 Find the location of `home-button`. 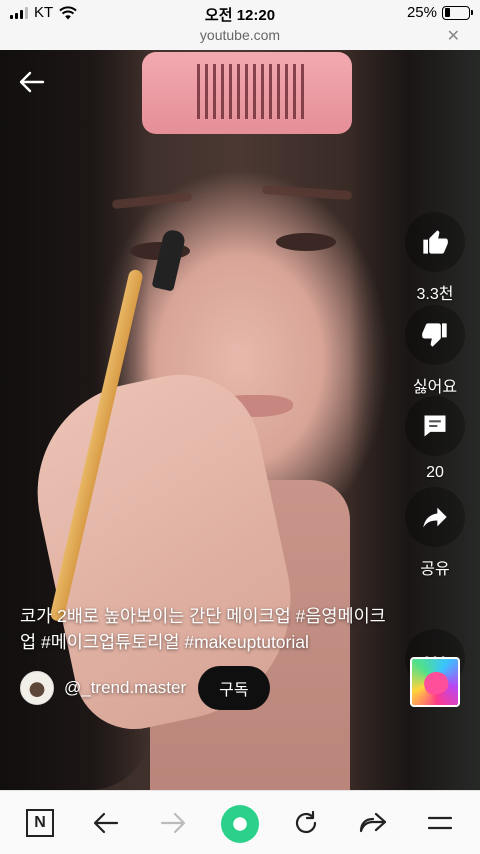

home-button is located at coordinates (240, 824).